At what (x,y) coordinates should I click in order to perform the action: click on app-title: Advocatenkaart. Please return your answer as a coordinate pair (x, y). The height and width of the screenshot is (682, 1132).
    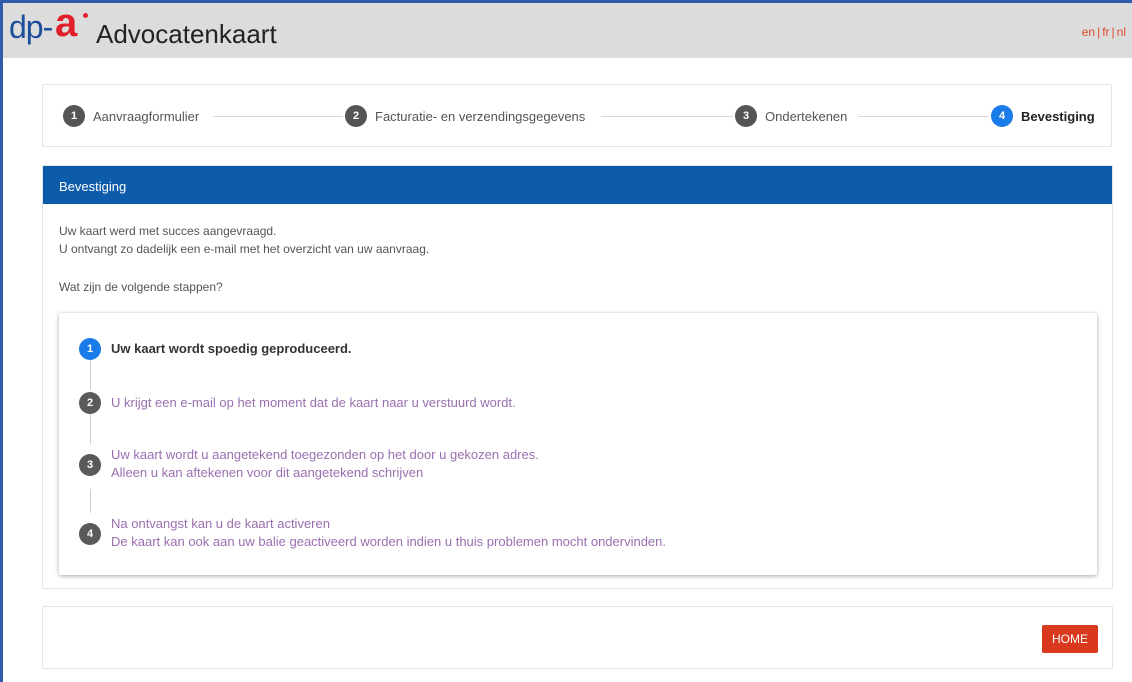
    Looking at the image, I should click on (186, 34).